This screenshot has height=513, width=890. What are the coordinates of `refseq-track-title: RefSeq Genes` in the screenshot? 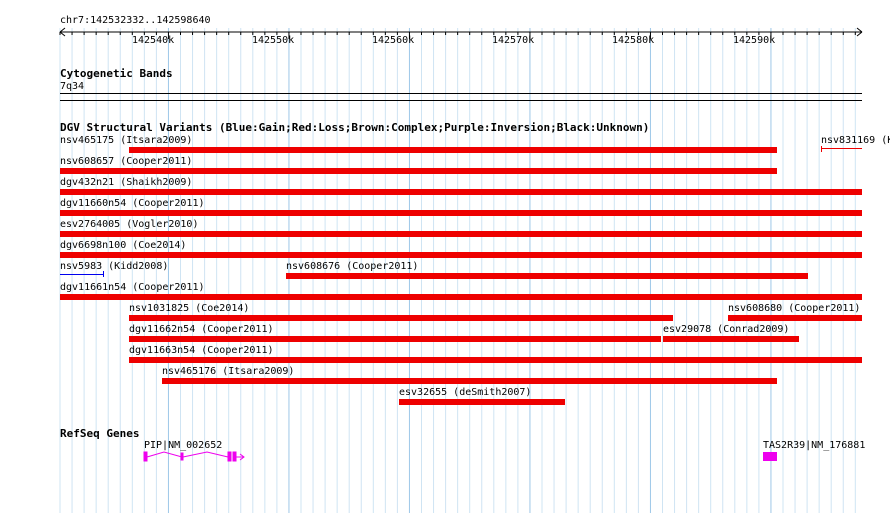 It's located at (99, 434).